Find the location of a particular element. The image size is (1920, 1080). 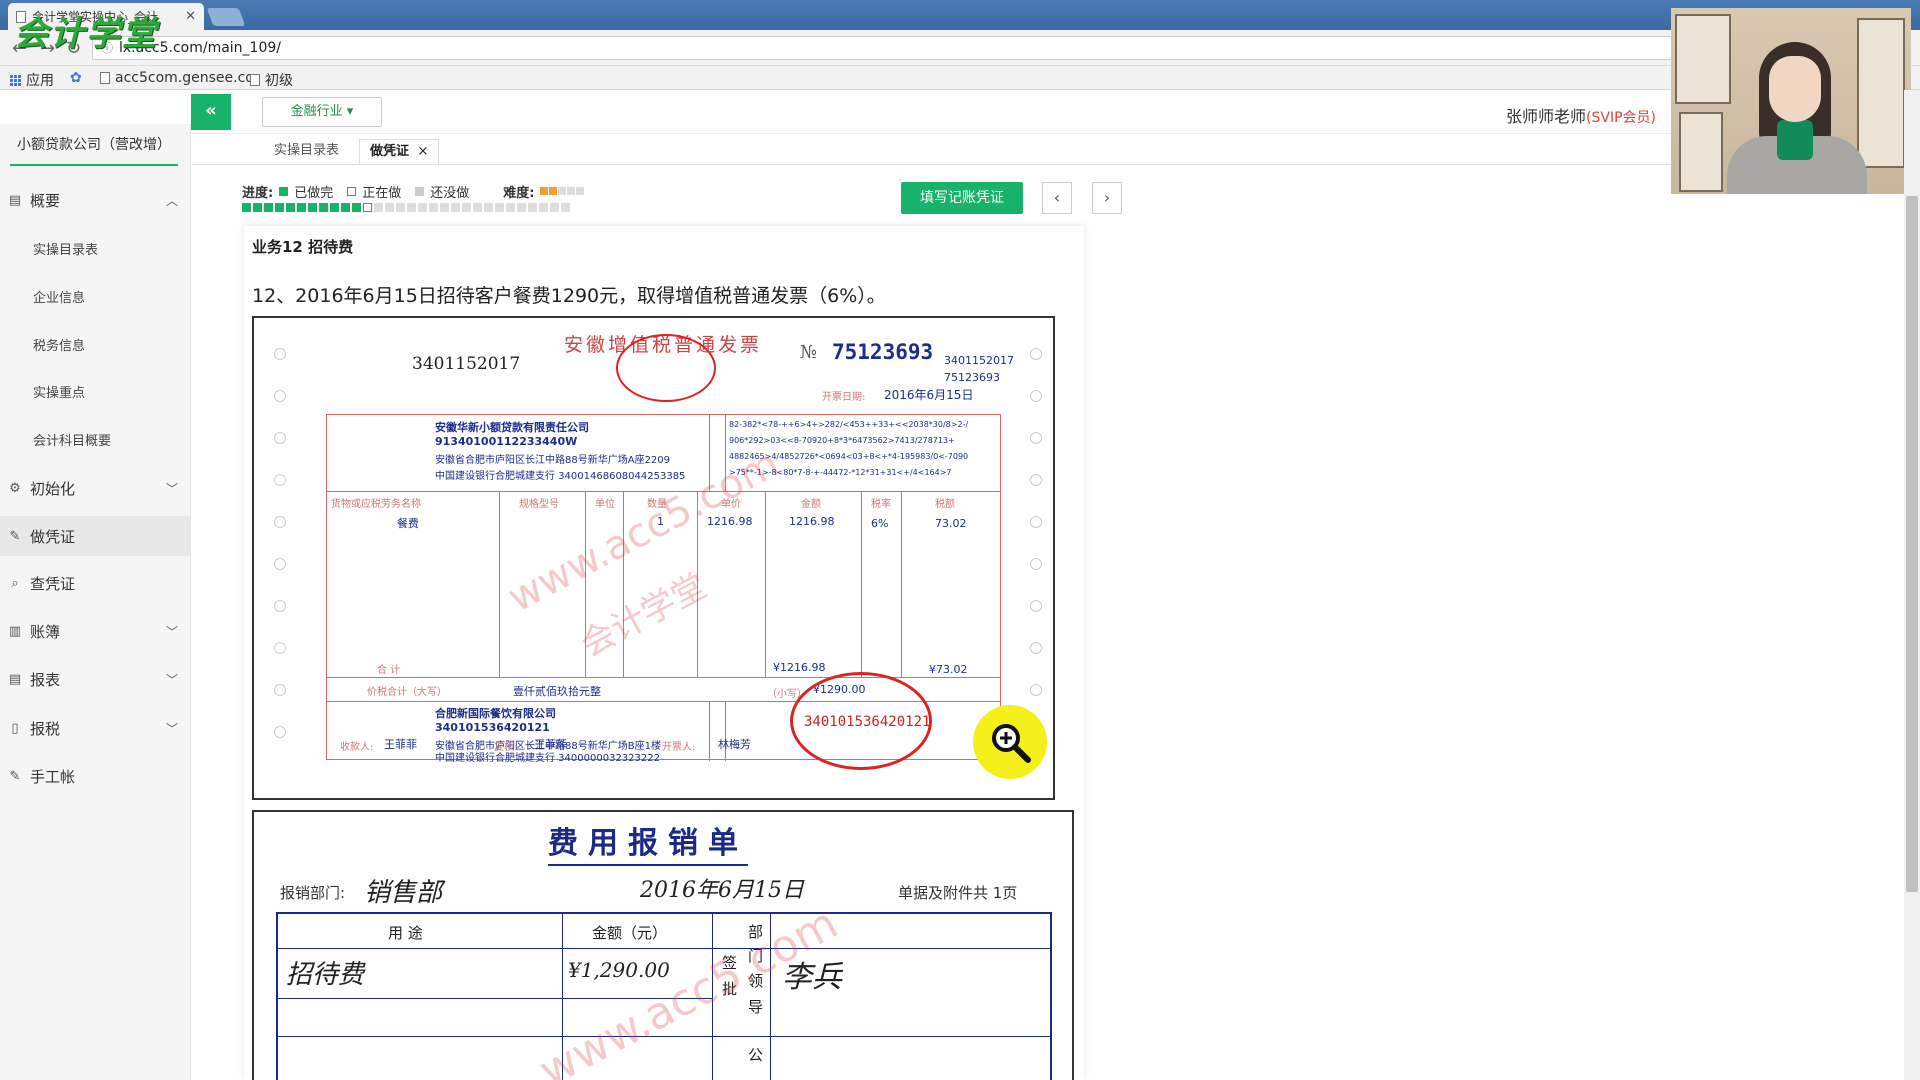

price-tax-words: 壹仟贰佰玖拾元整 is located at coordinates (557, 691).